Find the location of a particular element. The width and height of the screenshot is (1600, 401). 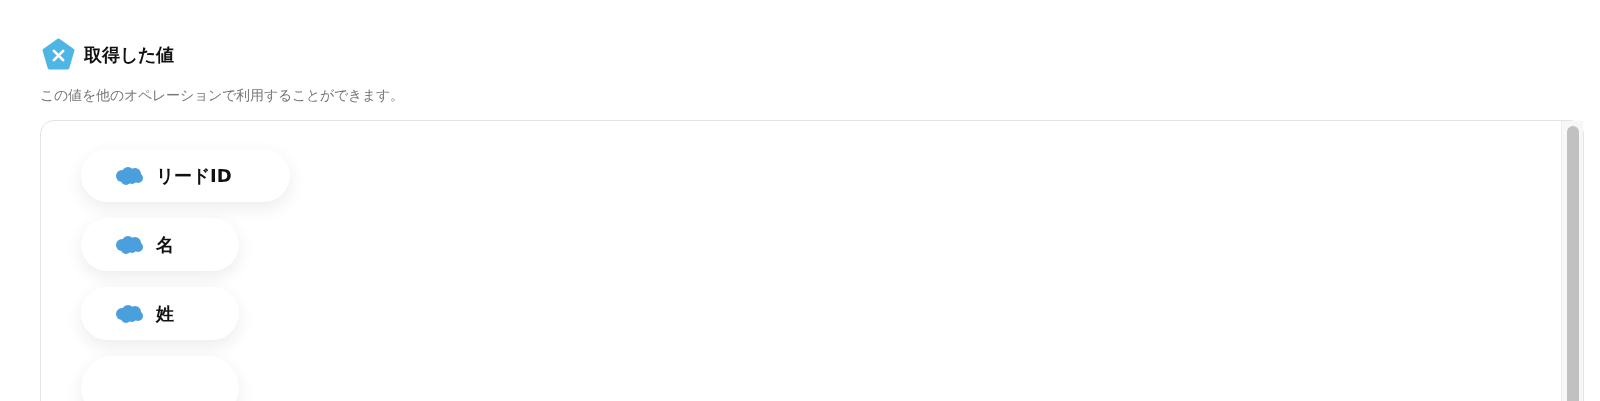

value-chip: リードID is located at coordinates (185, 175).